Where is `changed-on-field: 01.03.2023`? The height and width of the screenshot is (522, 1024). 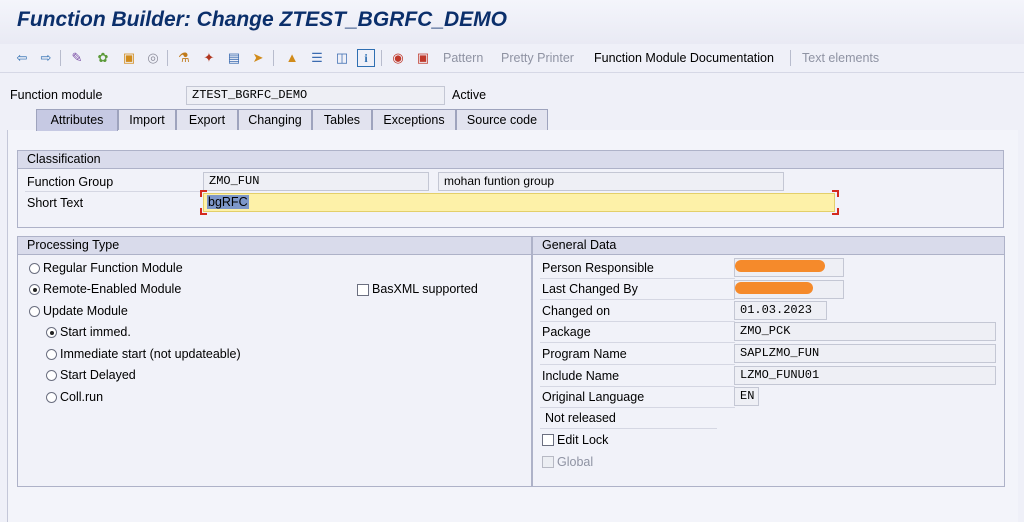
changed-on-field: 01.03.2023 is located at coordinates (780, 310).